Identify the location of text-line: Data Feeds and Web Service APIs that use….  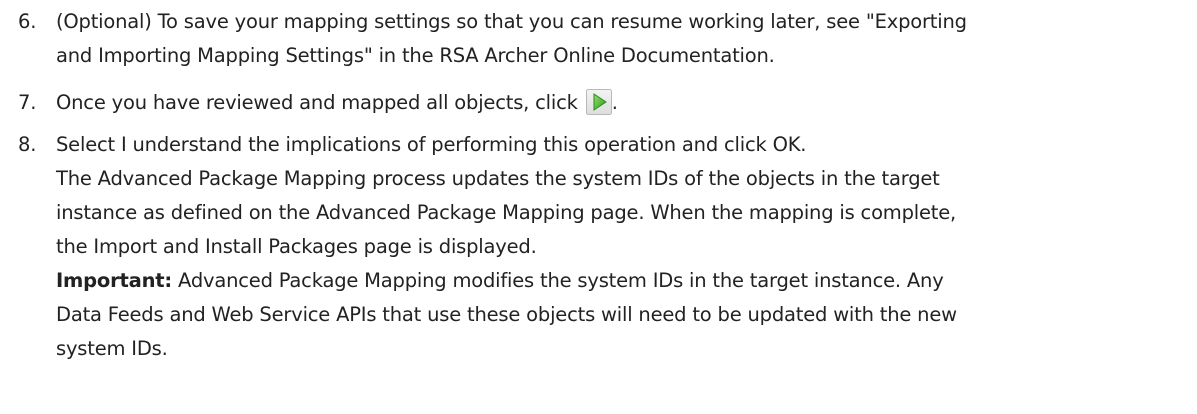
(506, 314).